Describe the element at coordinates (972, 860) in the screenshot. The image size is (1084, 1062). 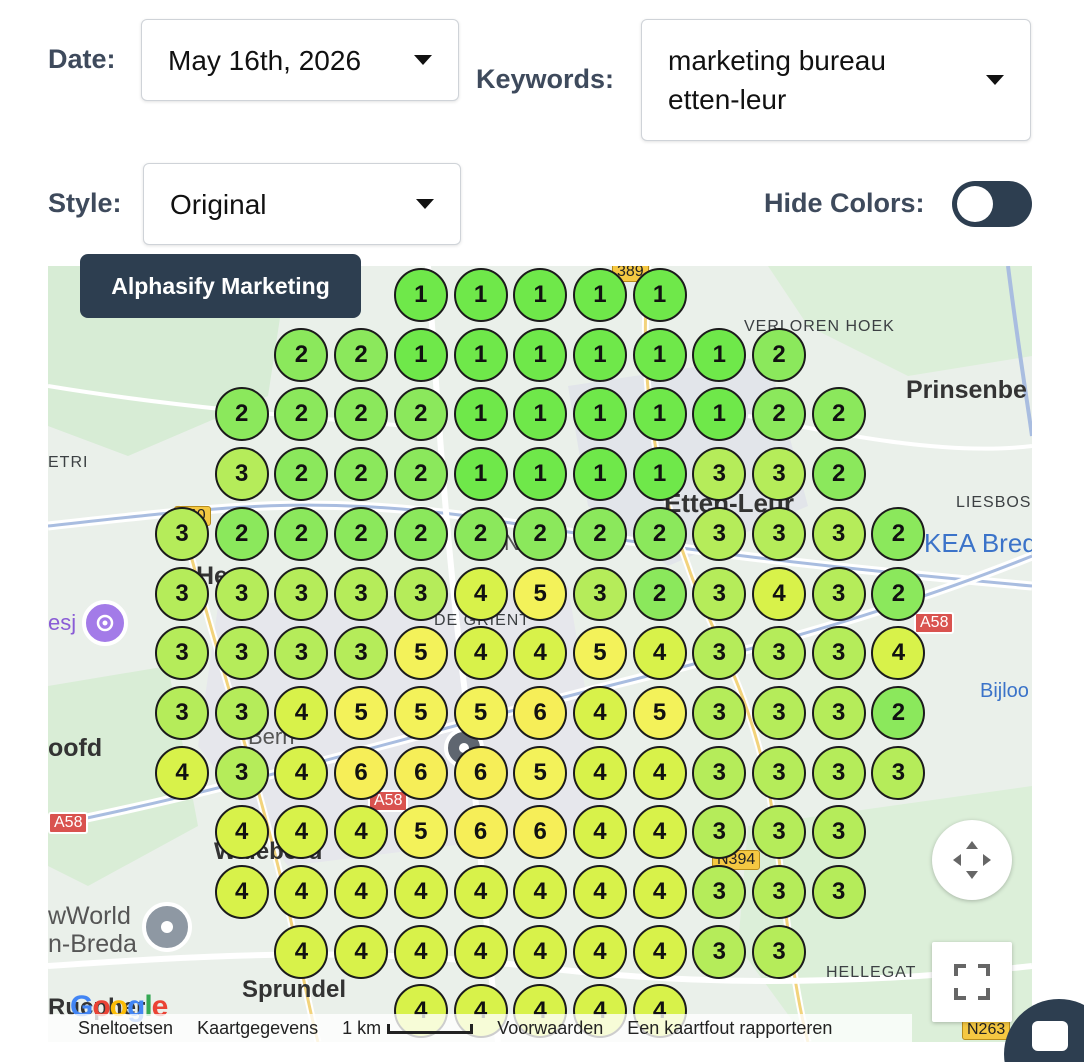
I see `map-pan-button` at that location.